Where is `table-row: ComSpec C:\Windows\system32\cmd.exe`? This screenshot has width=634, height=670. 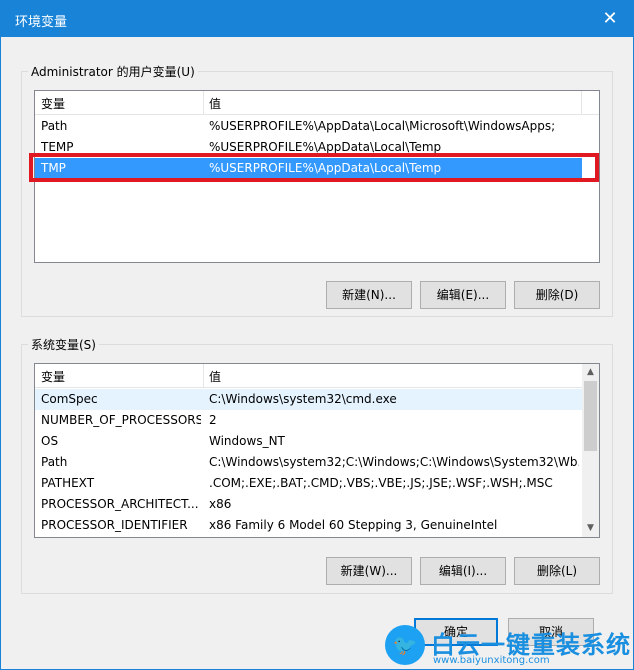 table-row: ComSpec C:\Windows\system32\cmd.exe is located at coordinates (309, 399).